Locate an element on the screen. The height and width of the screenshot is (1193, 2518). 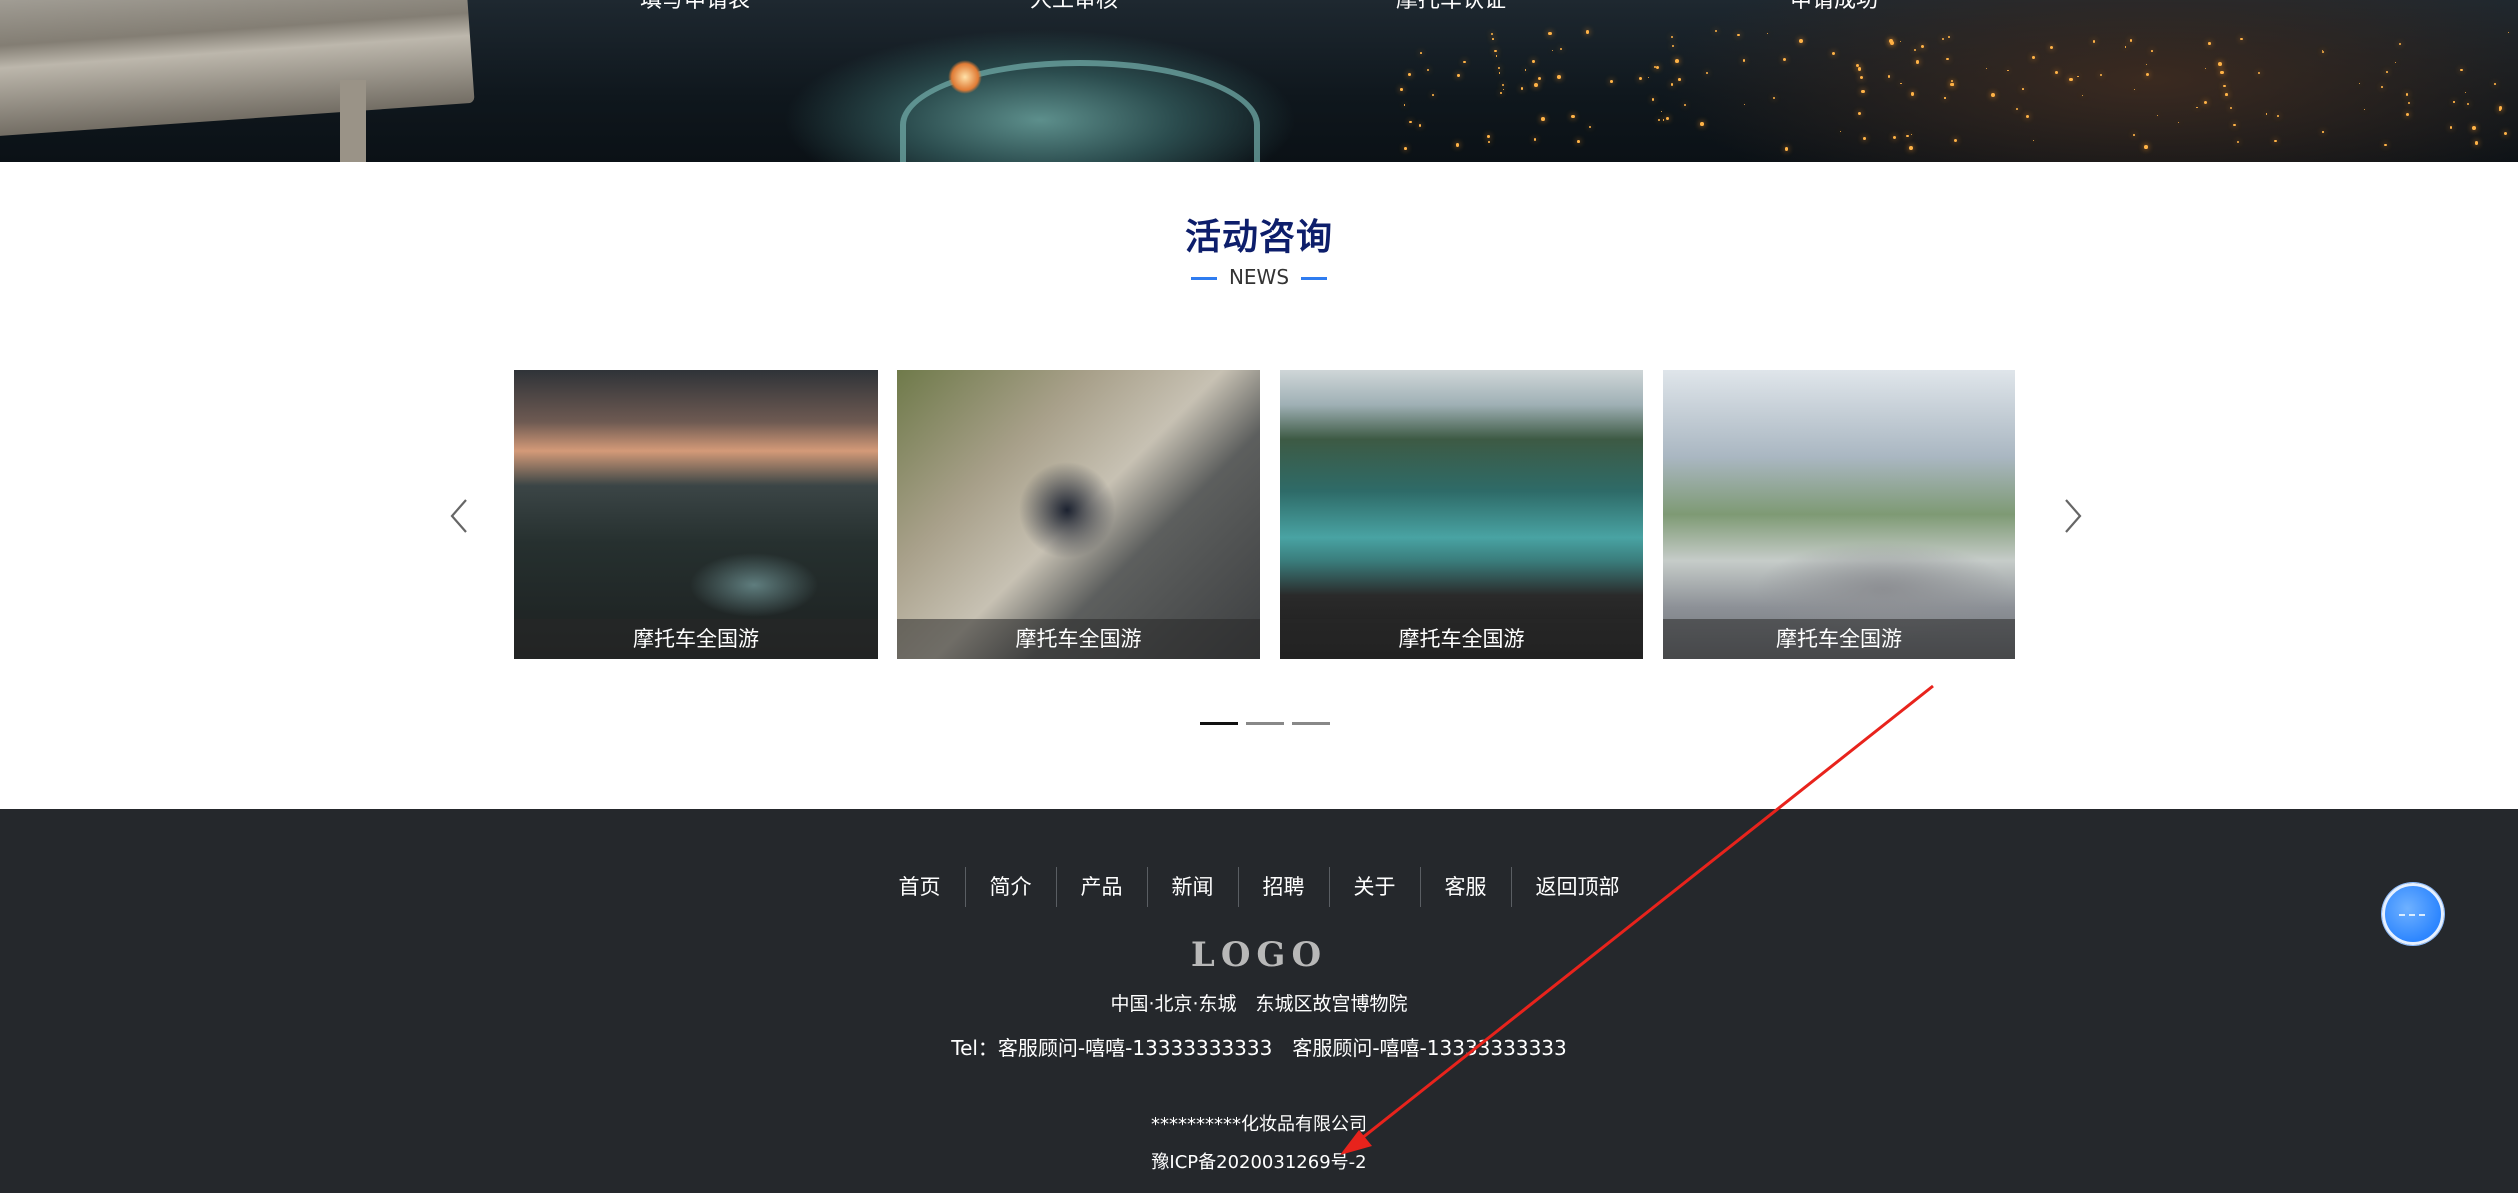
carousel-prev-button is located at coordinates (461, 516).